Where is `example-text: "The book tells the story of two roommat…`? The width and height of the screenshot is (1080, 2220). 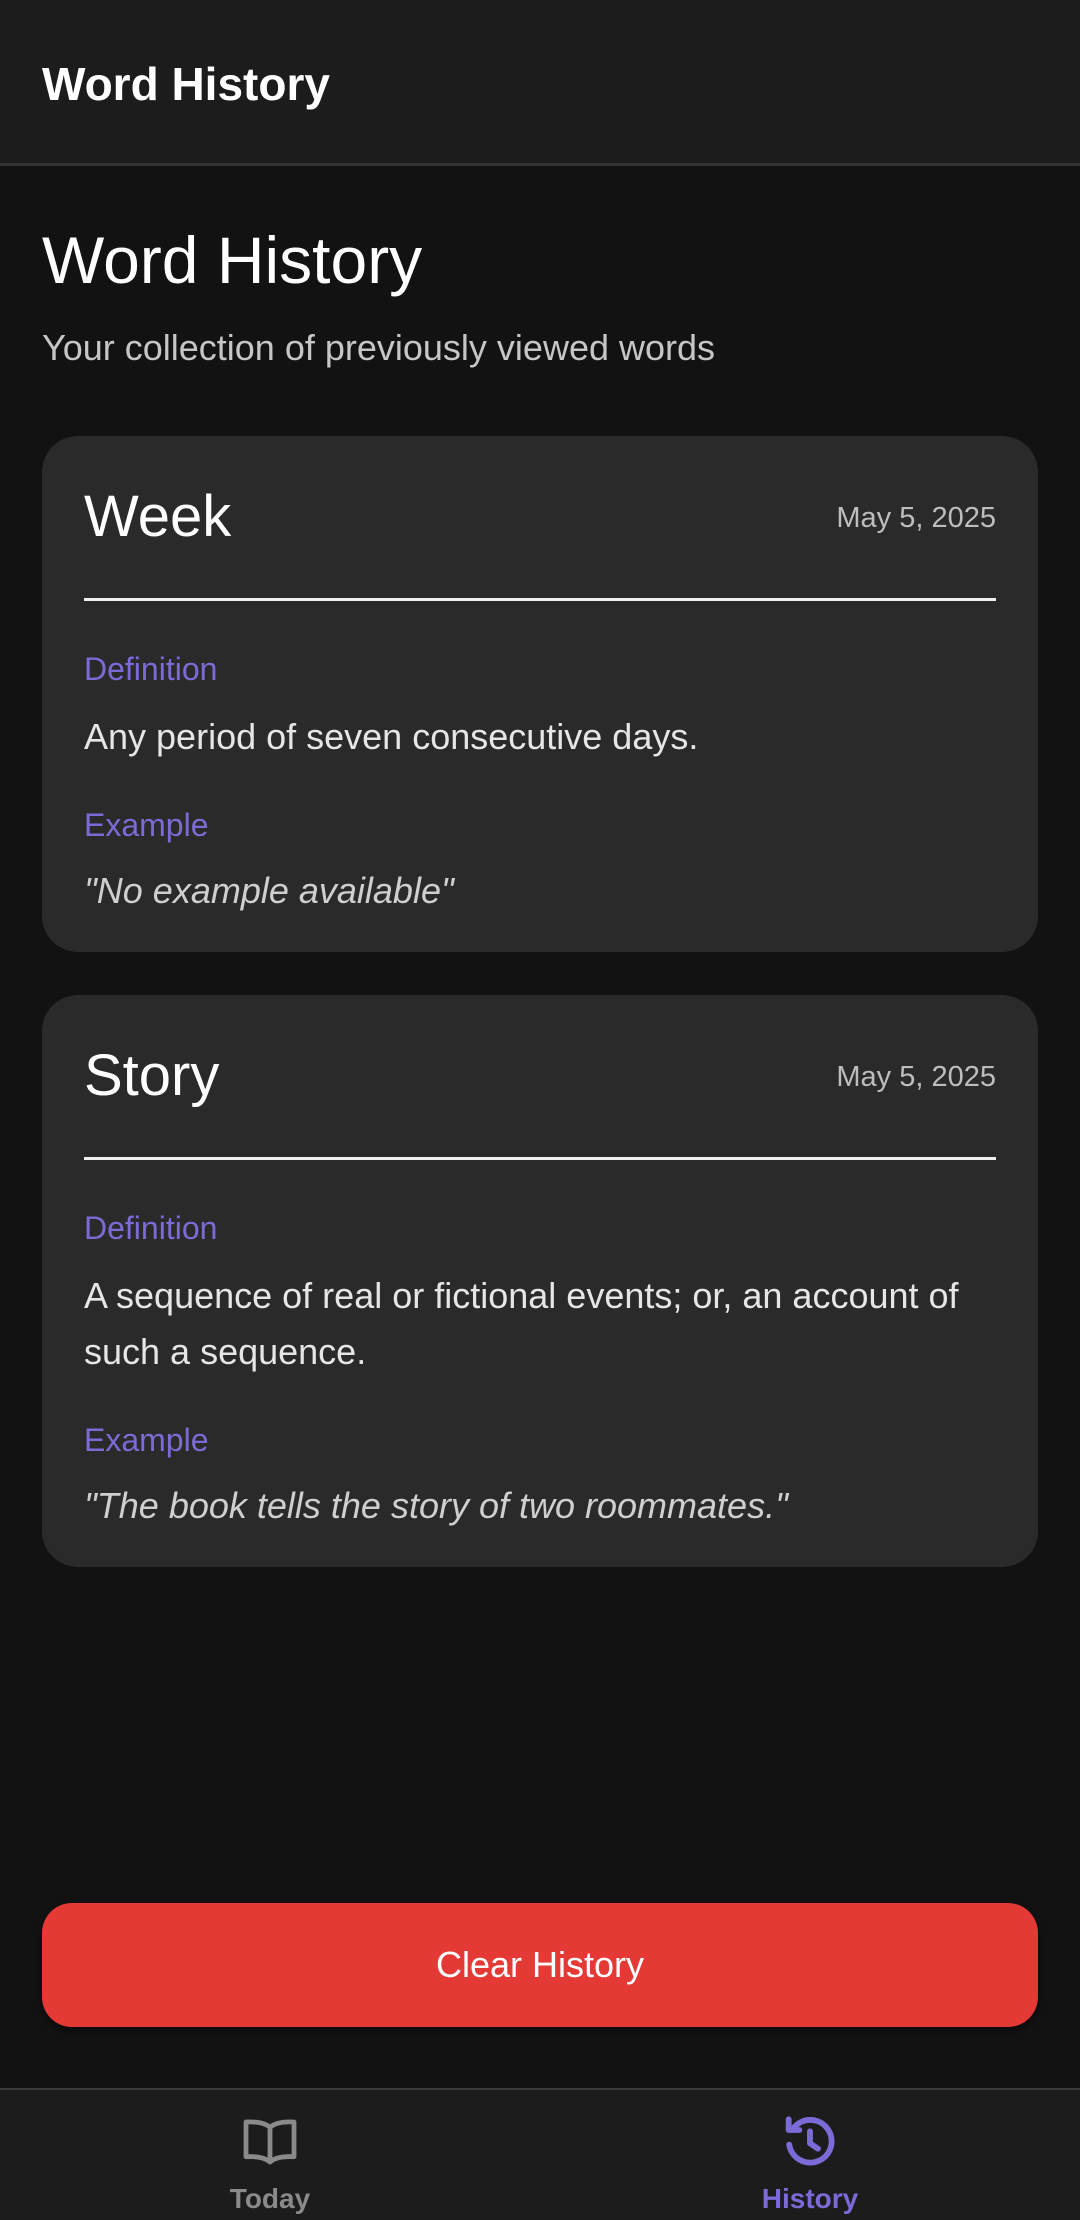 example-text: "The book tells the story of two roommat… is located at coordinates (436, 1505).